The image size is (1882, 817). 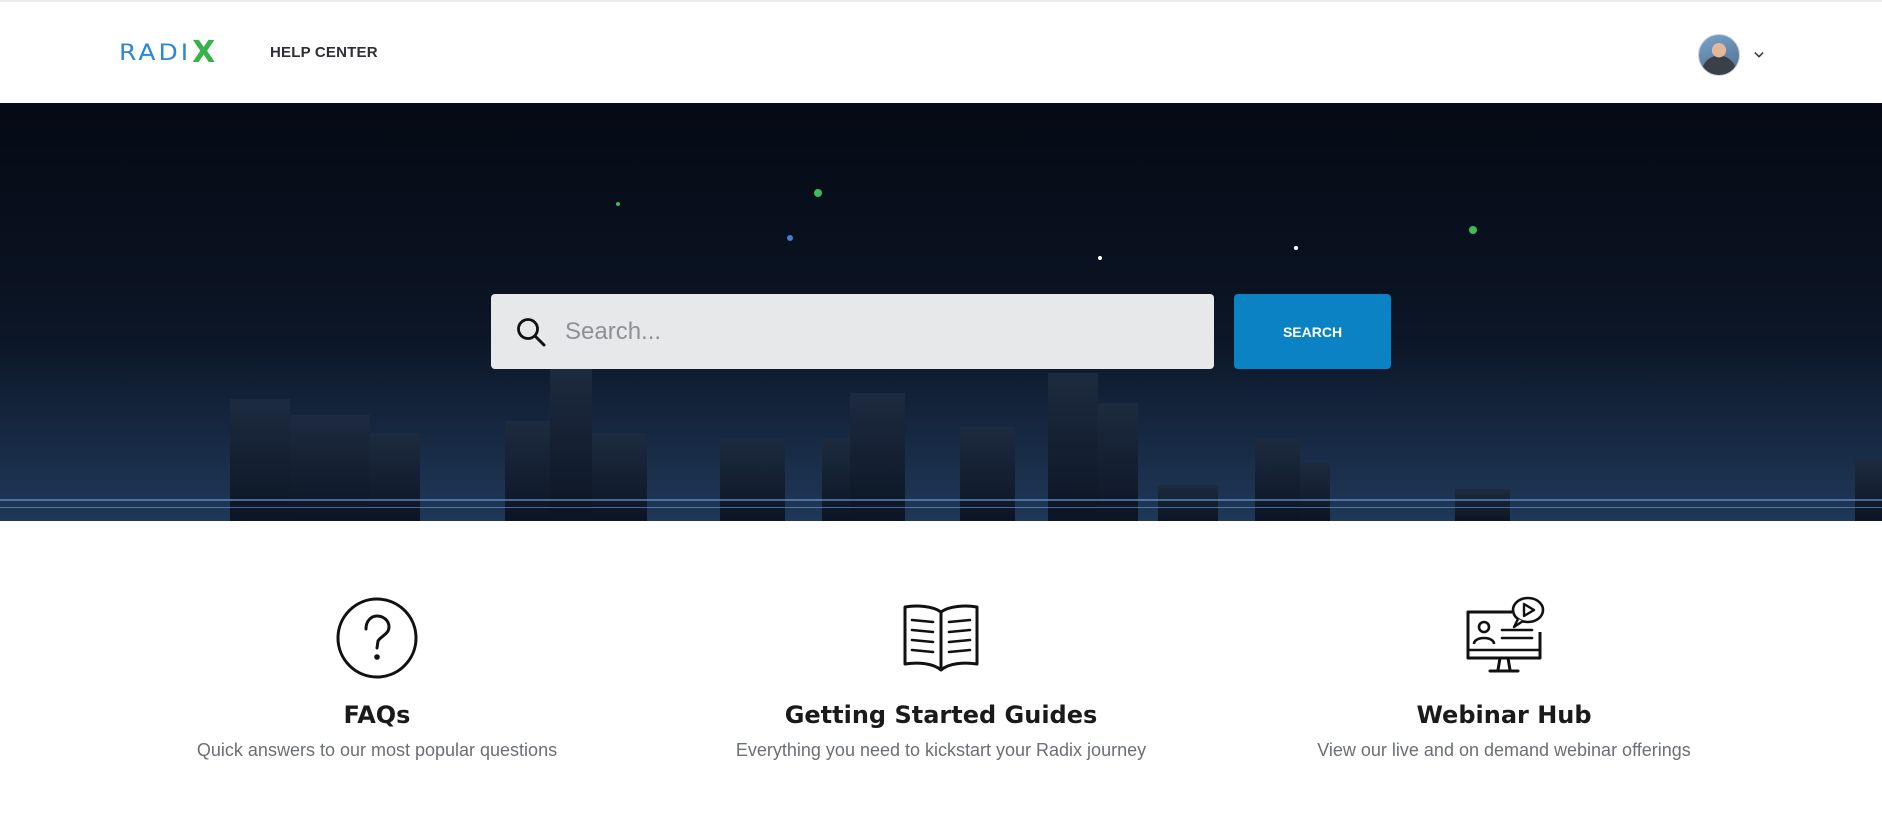 What do you see at coordinates (878, 331) in the screenshot?
I see `search-input` at bounding box center [878, 331].